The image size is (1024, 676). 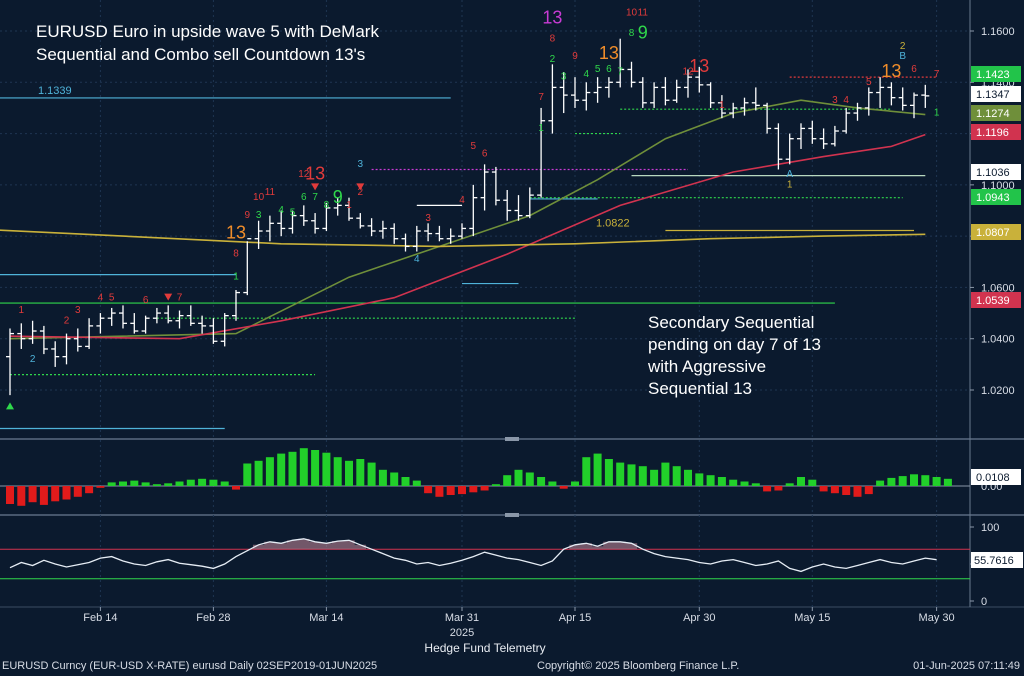 I want to click on annotation-line-3: with Aggressive, so click(x=707, y=366).